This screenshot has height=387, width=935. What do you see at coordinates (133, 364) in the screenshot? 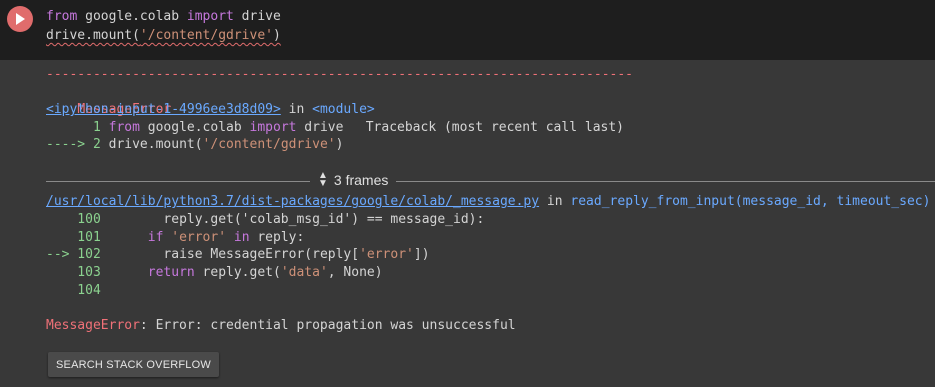
I see `search-stack-overflow-button: SEARCH STACK OVERFLOW` at bounding box center [133, 364].